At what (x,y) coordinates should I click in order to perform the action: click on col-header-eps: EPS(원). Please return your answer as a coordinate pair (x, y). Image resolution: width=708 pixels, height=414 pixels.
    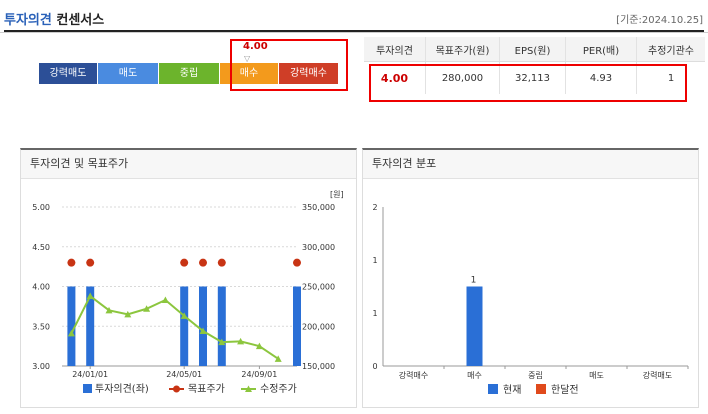
    Looking at the image, I should click on (532, 49).